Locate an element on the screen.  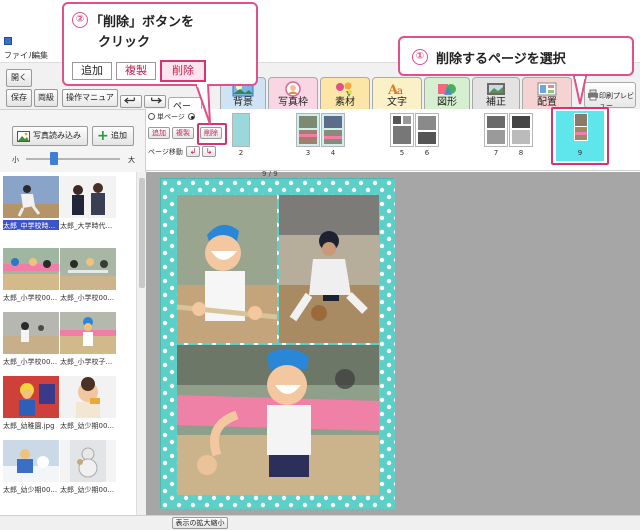
tab-material: 素材 is located at coordinates (345, 93).